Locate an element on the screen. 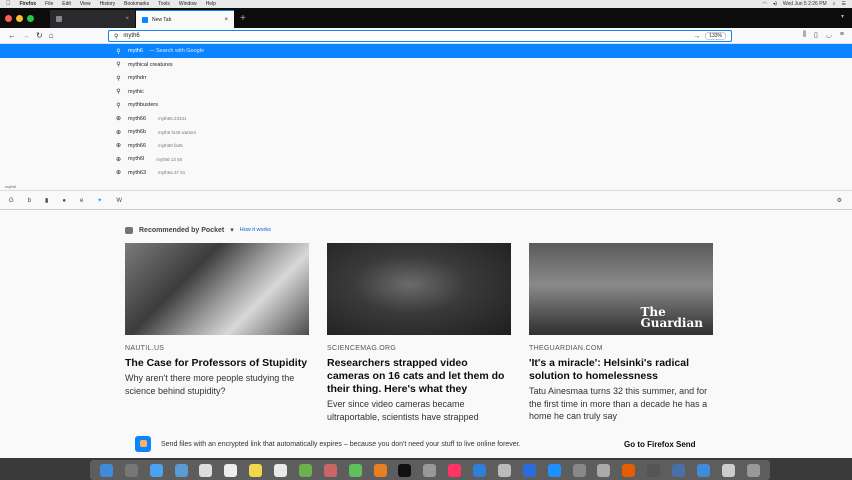 This screenshot has width=852, height=480. system-preferences-icon is located at coordinates (430, 470).